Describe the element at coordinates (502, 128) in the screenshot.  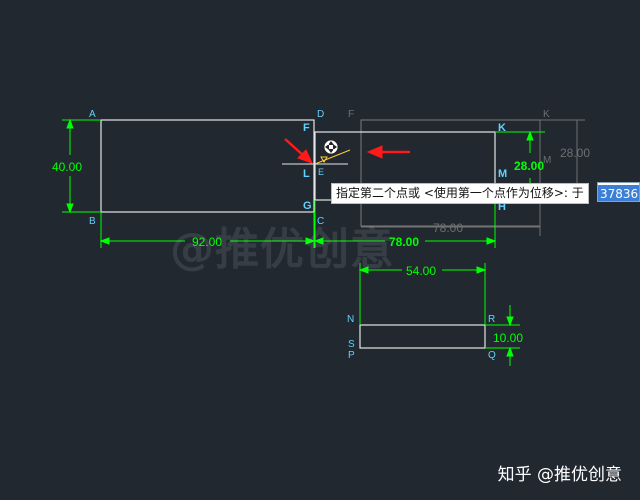
I see `label-k: K` at that location.